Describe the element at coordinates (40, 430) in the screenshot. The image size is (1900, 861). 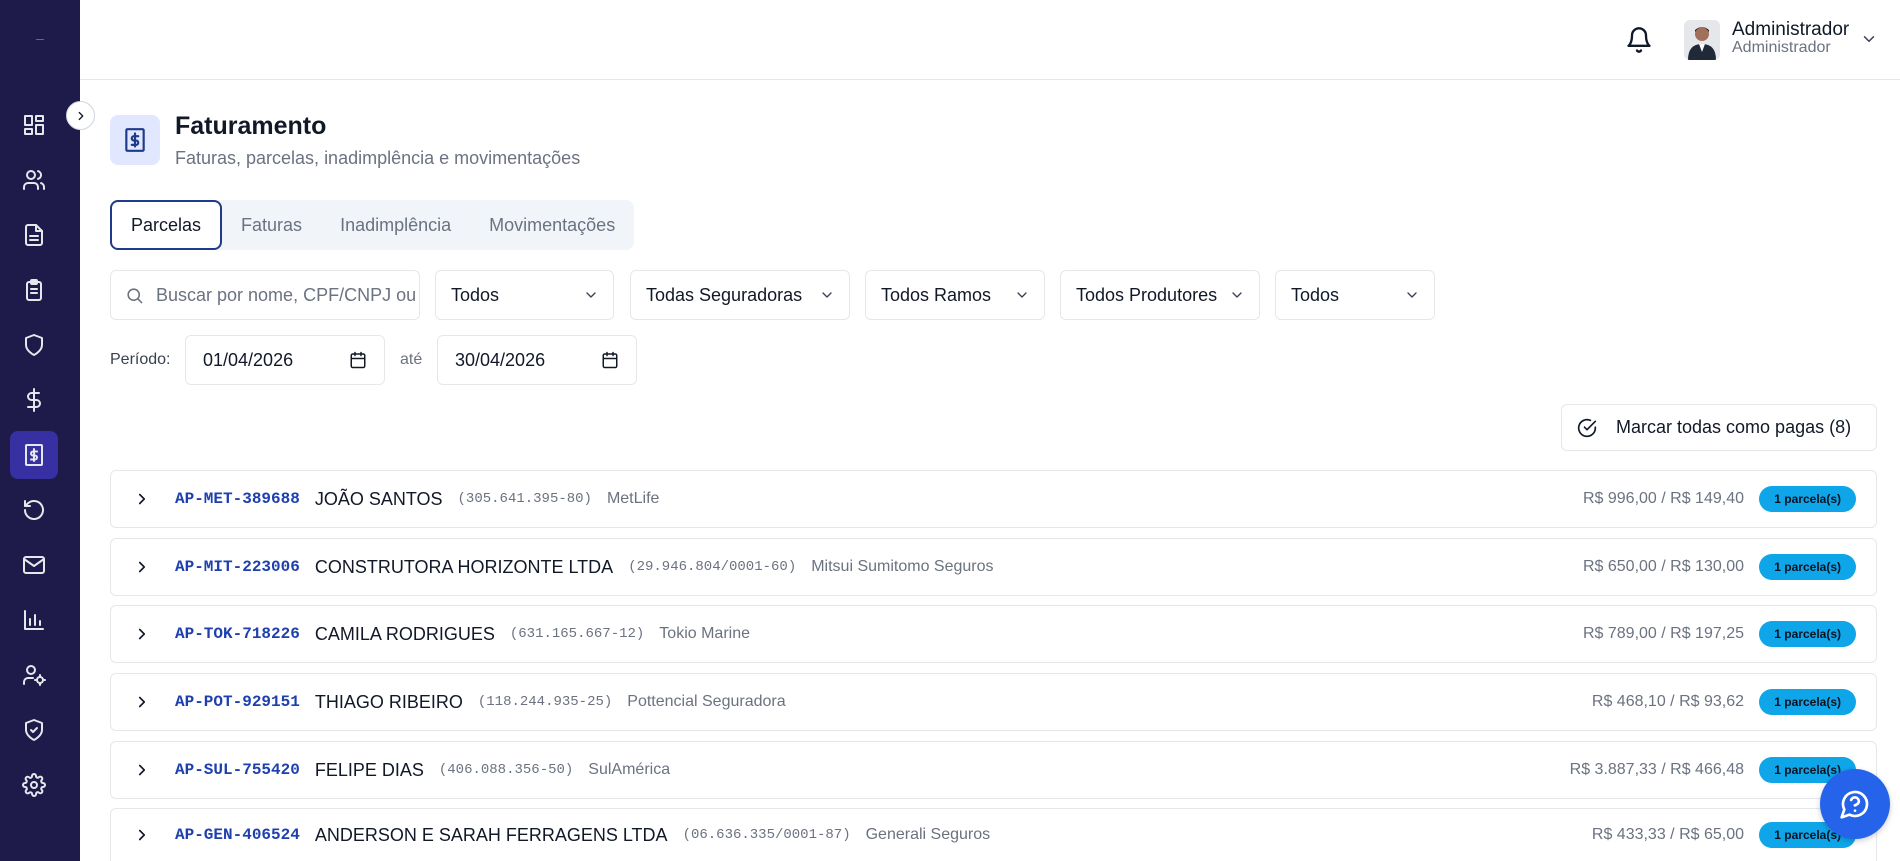
I see `sidebar: –` at that location.